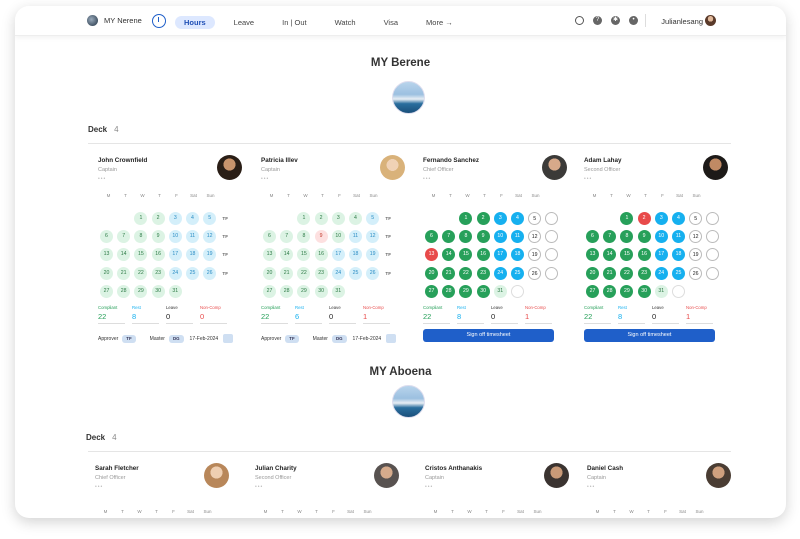 This screenshot has width=800, height=539. Describe the element at coordinates (159, 21) in the screenshot. I see `clock-icon` at that location.